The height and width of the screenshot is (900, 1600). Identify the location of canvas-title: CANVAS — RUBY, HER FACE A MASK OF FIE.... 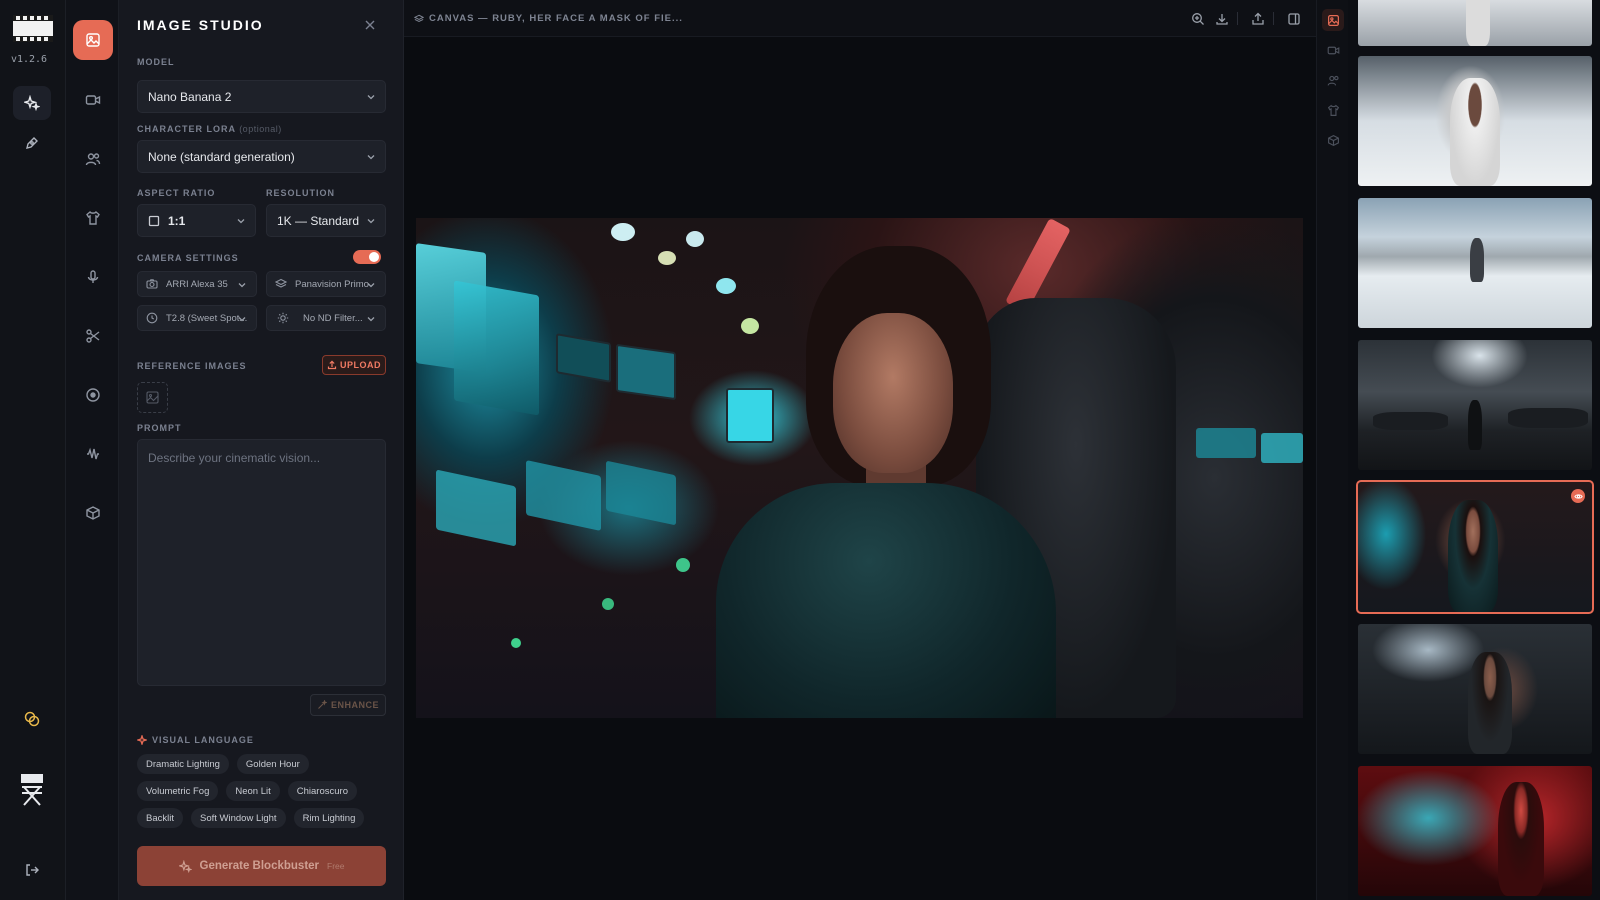
(548, 18).